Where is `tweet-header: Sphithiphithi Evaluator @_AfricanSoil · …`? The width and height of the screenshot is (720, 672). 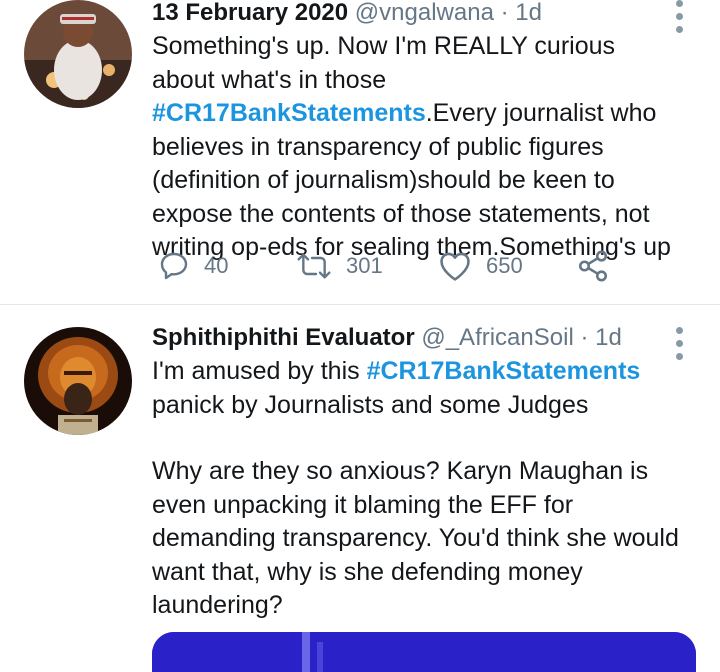 tweet-header: Sphithiphithi Evaluator @_AfricanSoil · … is located at coordinates (416, 338).